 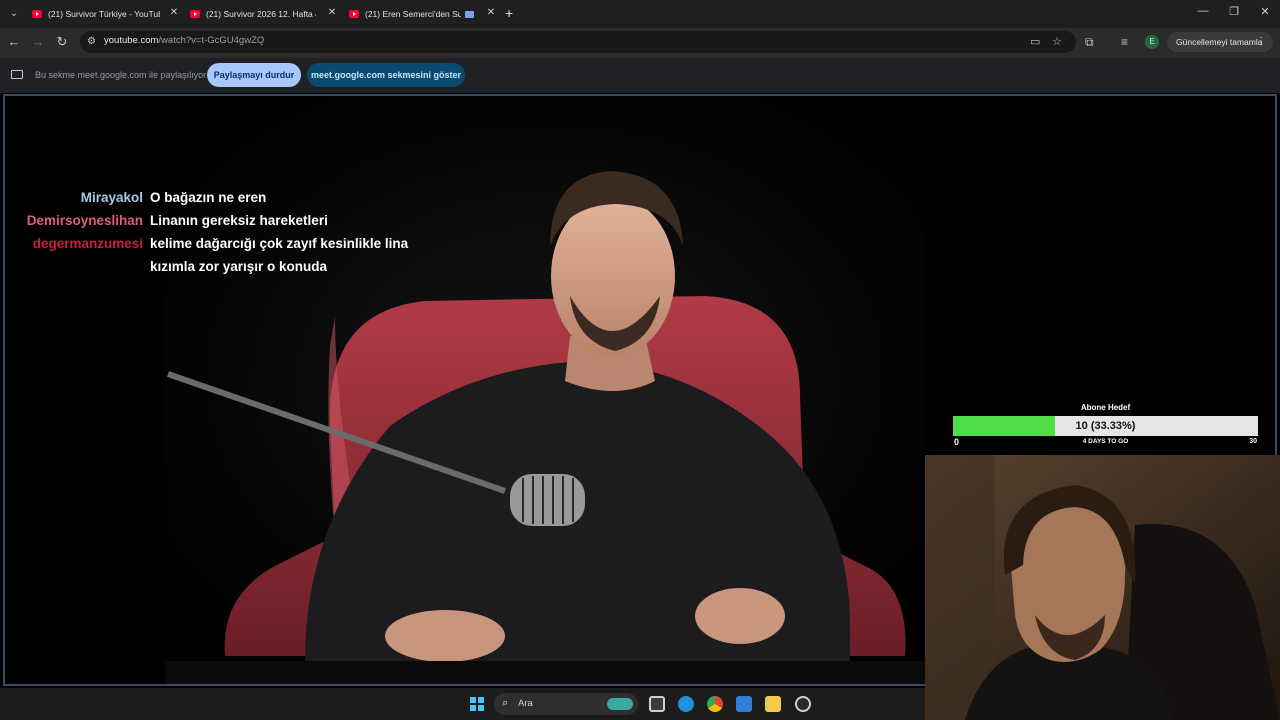 What do you see at coordinates (413, 14) in the screenshot?
I see `tab-title: (21) Eren Semerci'den Survivor` at bounding box center [413, 14].